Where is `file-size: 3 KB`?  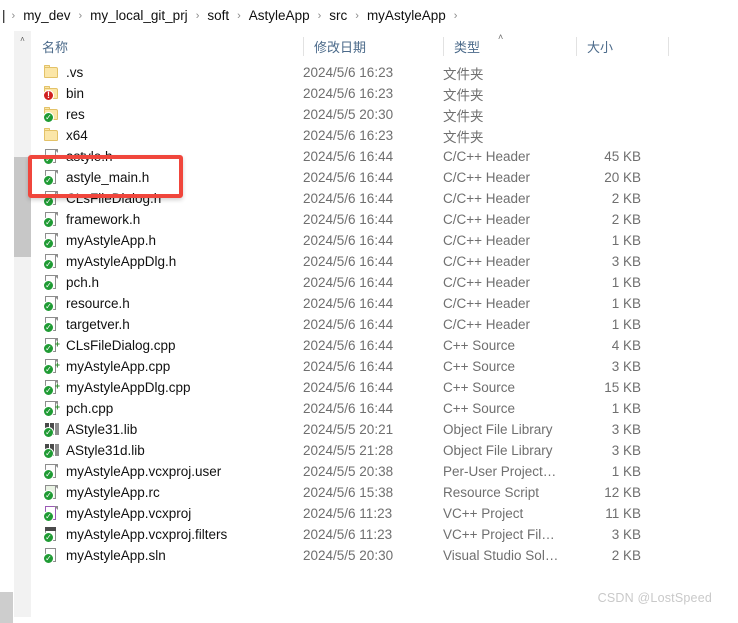
file-size: 3 KB is located at coordinates (626, 429).